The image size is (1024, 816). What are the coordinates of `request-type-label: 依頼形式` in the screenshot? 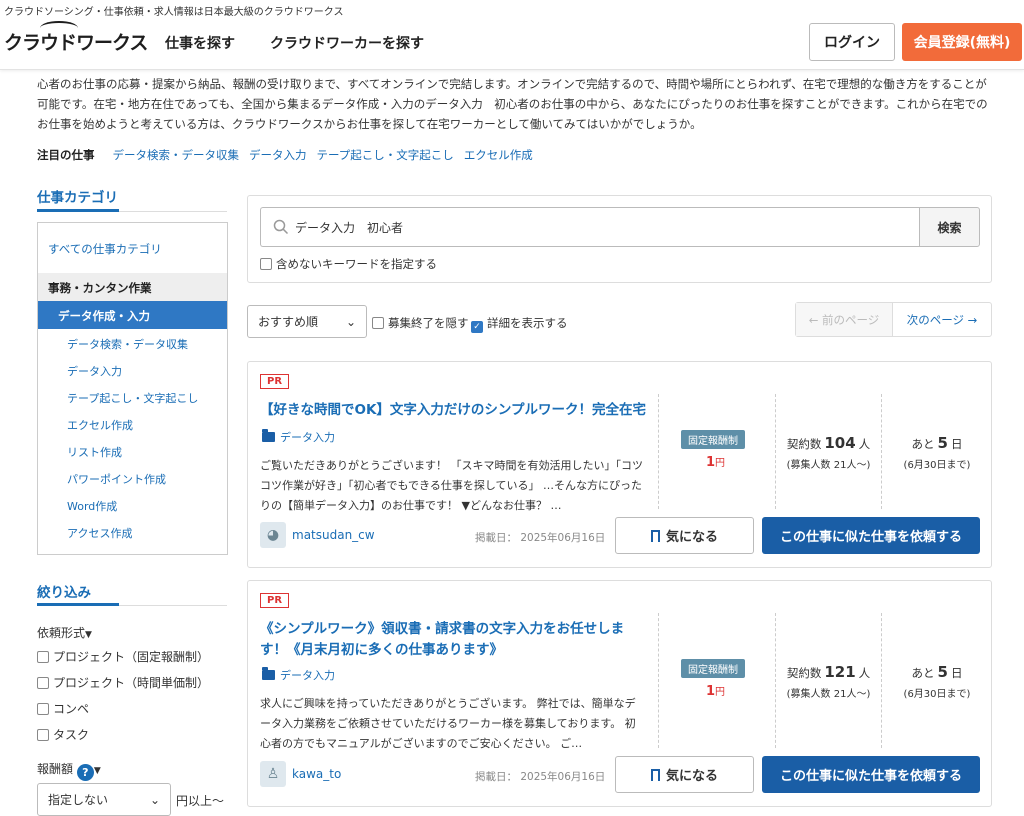 It's located at (61, 633).